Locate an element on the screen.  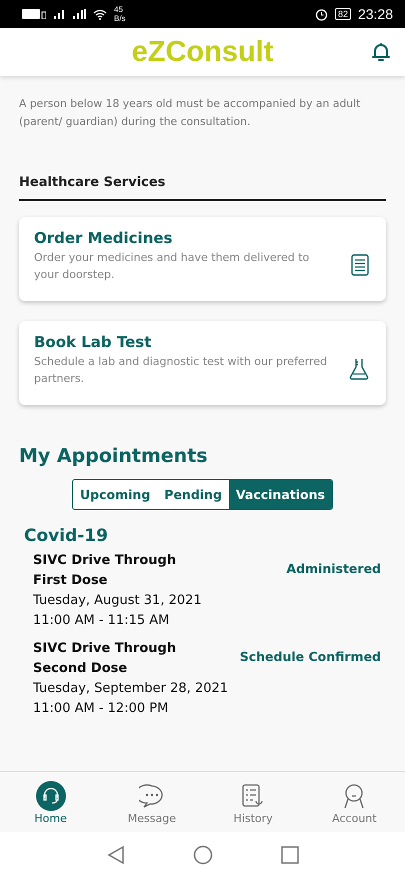
nav-tab: Account is located at coordinates (354, 802).